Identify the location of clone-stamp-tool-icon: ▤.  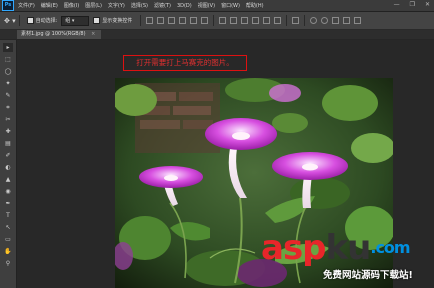
(8, 143).